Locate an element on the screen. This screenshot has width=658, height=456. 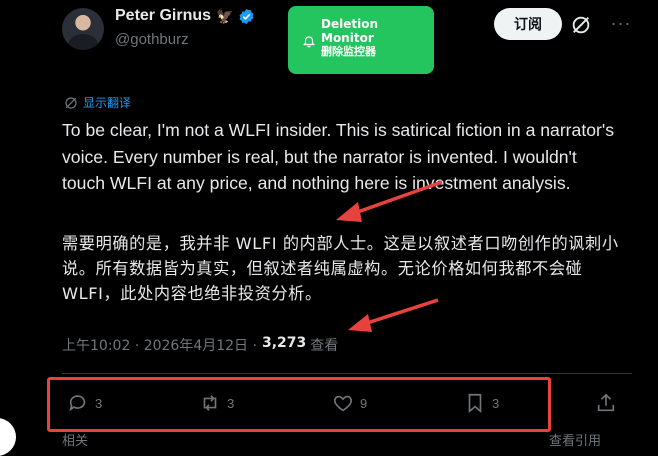
author-name-row: Peter Girnus 🦅 is located at coordinates (185, 16).